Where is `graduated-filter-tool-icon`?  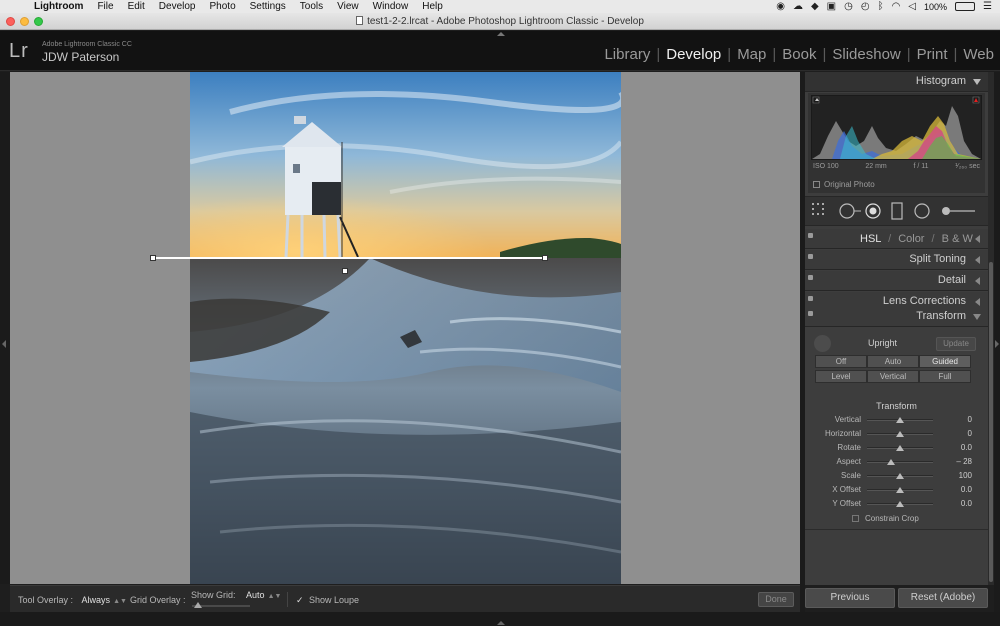 graduated-filter-tool-icon is located at coordinates (897, 213).